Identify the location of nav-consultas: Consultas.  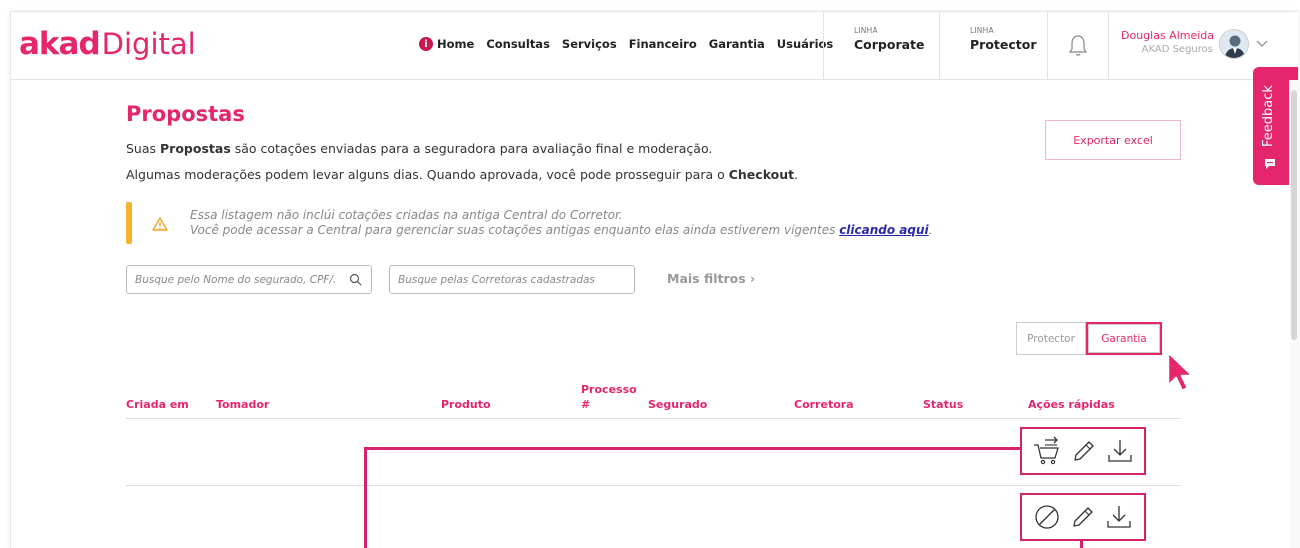
(518, 44).